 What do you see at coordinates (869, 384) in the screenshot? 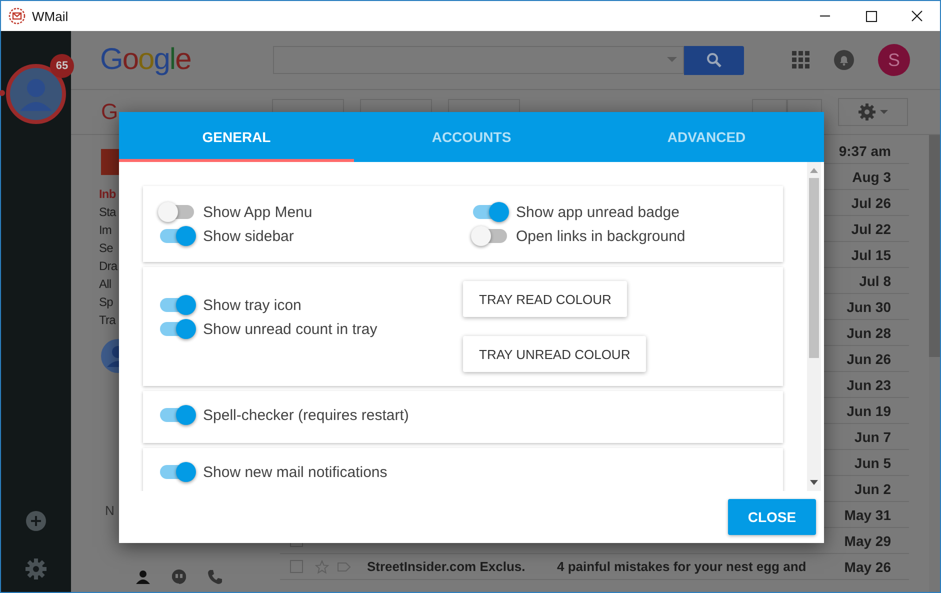
I see `email-date: Jun 23` at bounding box center [869, 384].